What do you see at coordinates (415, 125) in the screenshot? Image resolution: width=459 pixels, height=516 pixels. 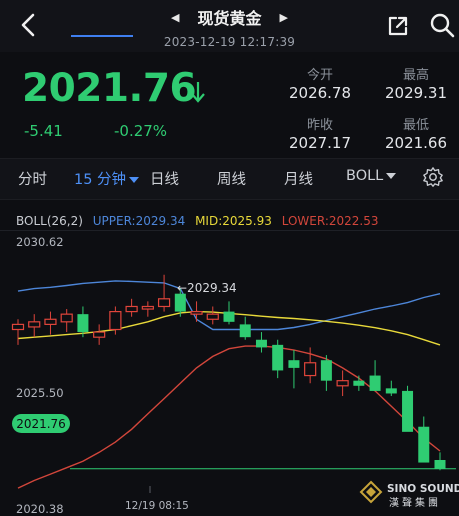 I see `low-label: 最低` at bounding box center [415, 125].